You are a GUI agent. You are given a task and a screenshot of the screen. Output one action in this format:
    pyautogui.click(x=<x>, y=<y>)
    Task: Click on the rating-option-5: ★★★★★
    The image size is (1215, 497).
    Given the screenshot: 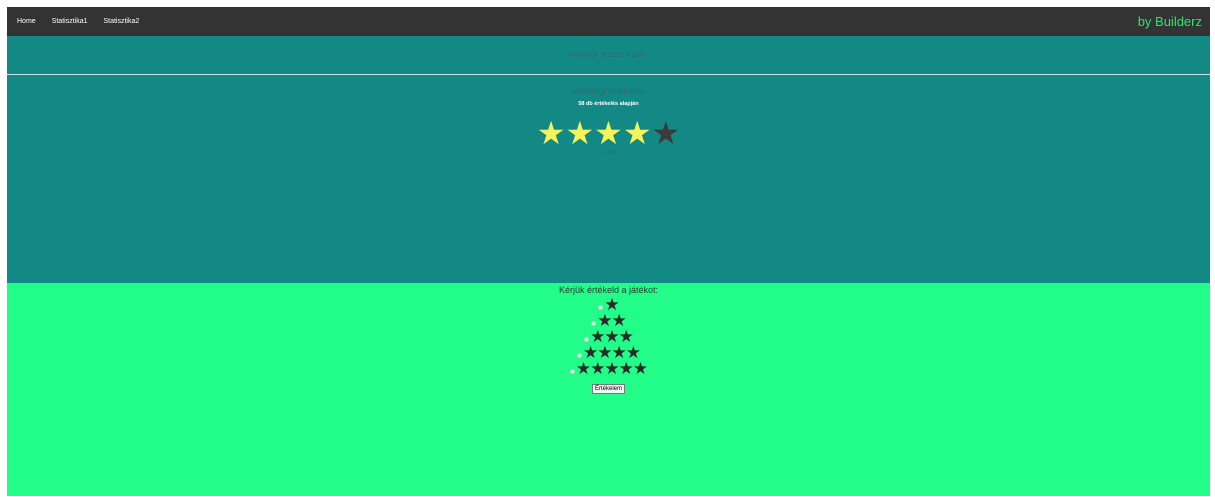 What is the action you would take?
    pyautogui.click(x=608, y=368)
    